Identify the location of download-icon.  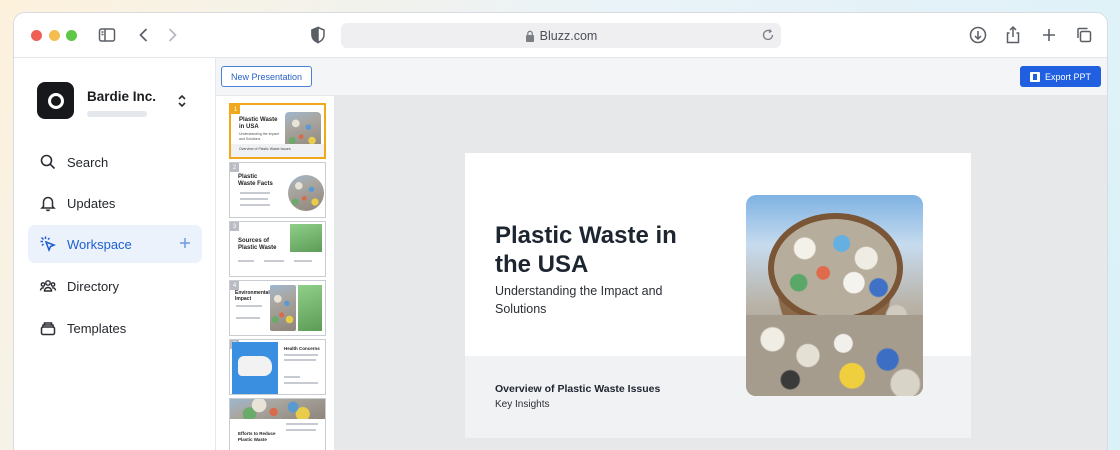
(978, 35).